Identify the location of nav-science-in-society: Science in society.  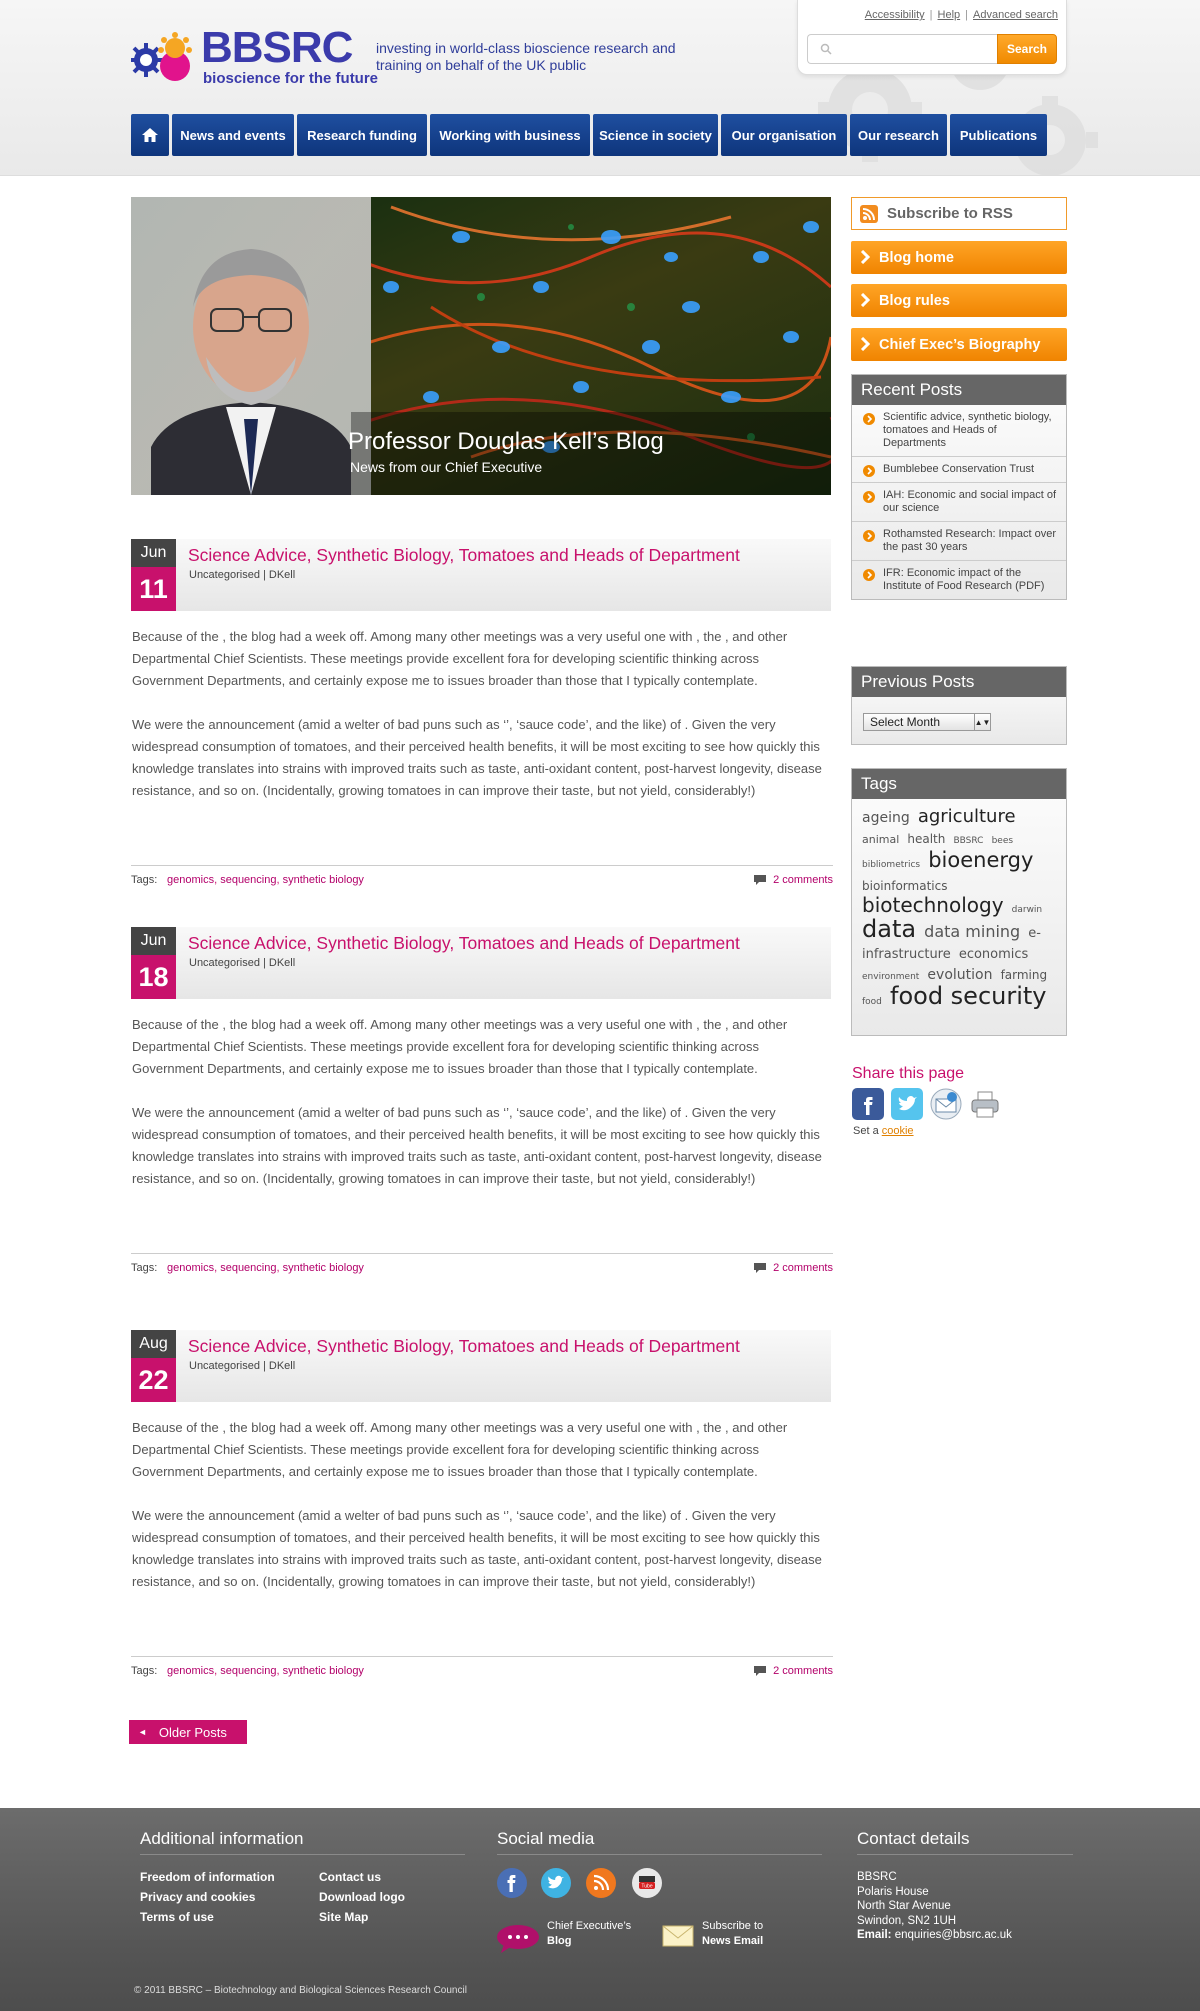
(655, 135).